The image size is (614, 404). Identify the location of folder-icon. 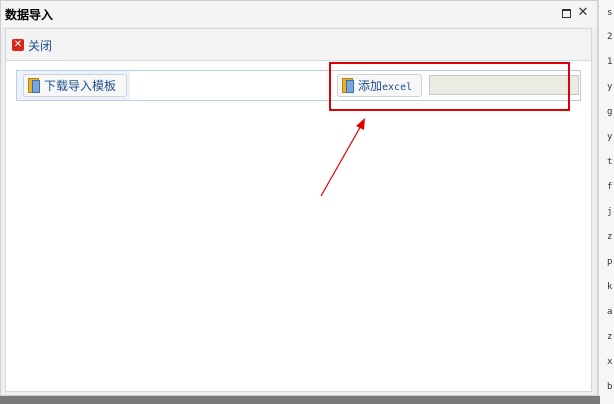
(34, 85).